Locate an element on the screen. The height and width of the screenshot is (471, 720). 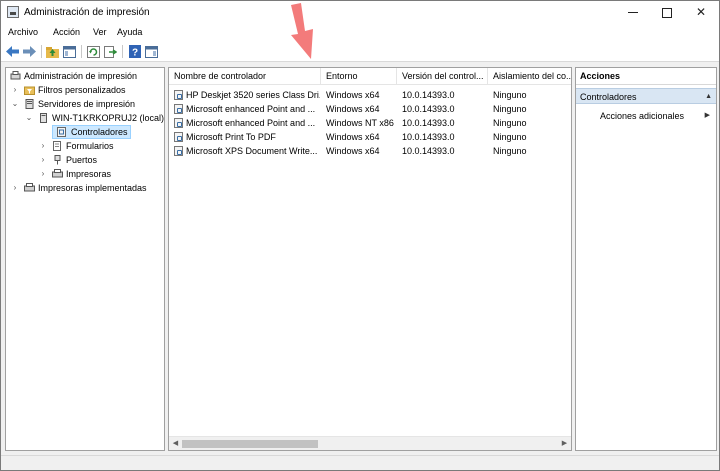
refresh-button is located at coordinates (93, 51).